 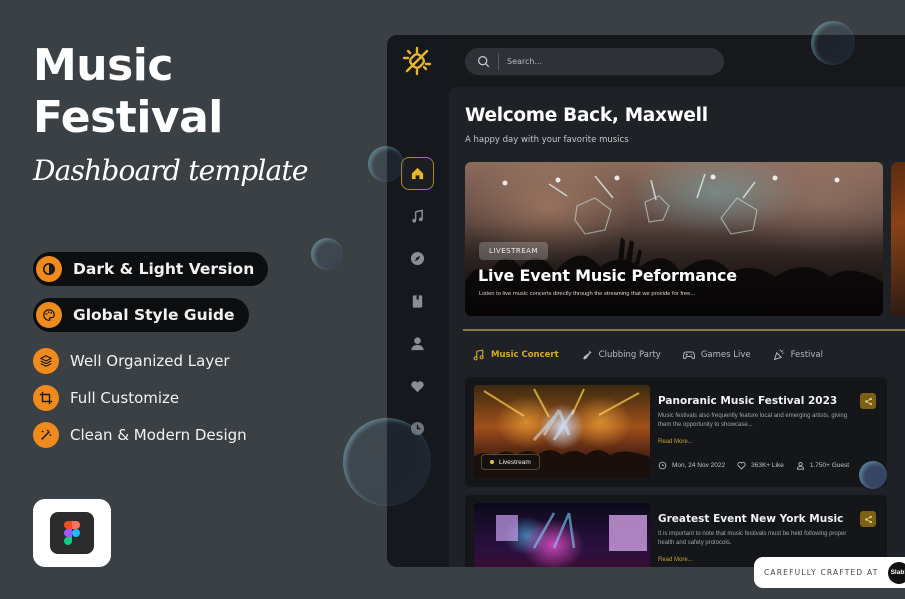 I want to click on tab-games-live: Games Live, so click(x=716, y=355).